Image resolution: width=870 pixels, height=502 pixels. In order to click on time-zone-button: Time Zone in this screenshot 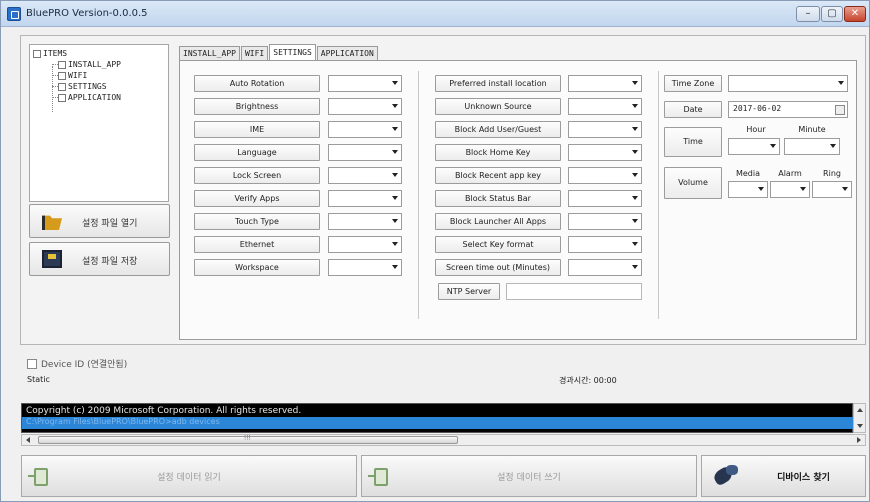, I will do `click(693, 83)`.